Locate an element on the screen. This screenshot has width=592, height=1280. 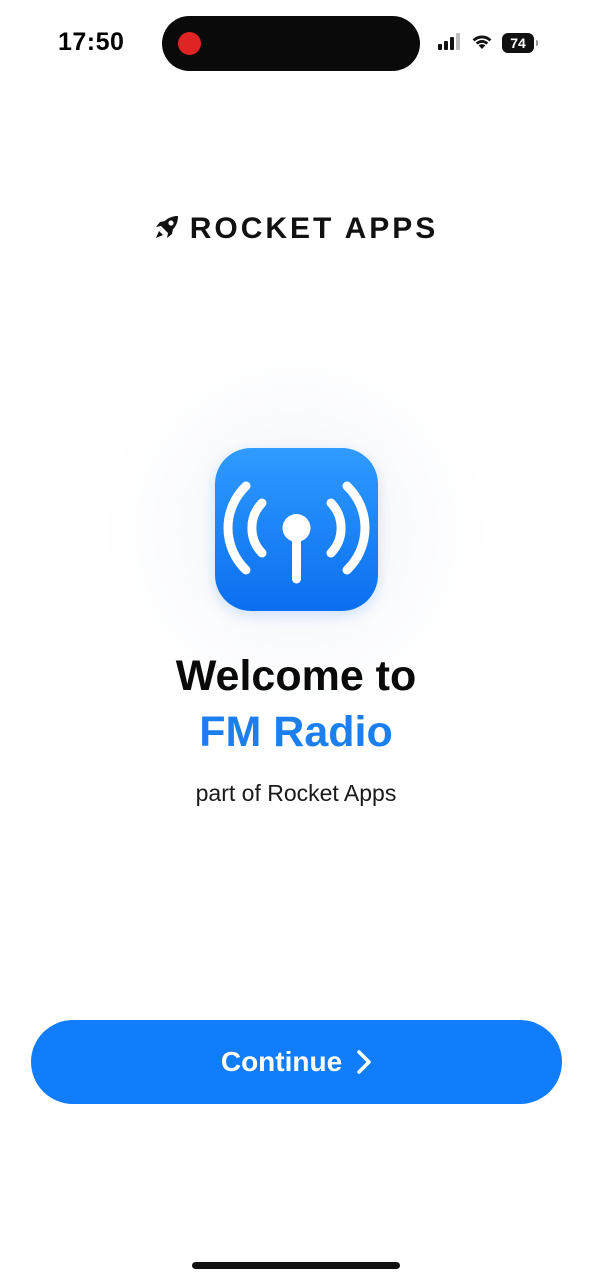
status-icons: 74 is located at coordinates (488, 43).